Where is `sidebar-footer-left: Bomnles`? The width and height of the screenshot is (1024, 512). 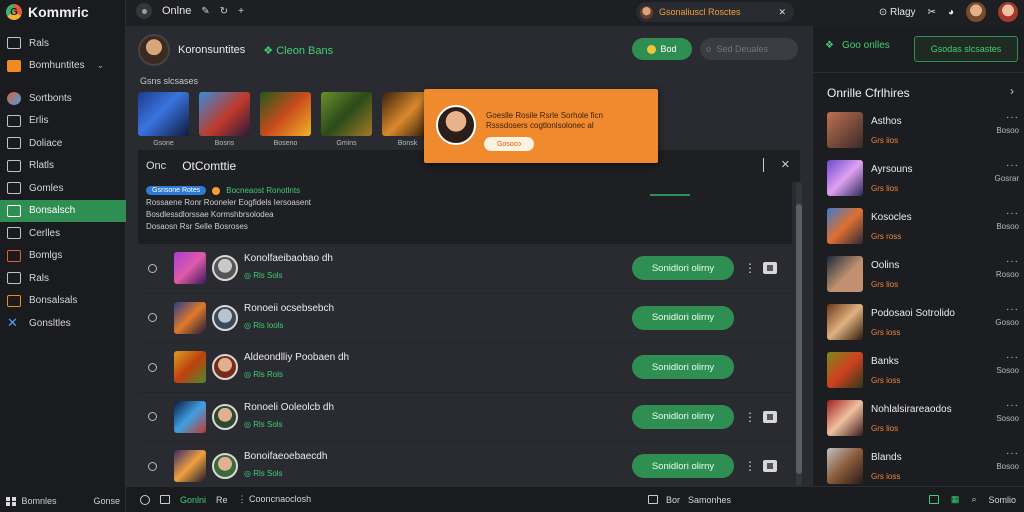 sidebar-footer-left: Bomnles is located at coordinates (31, 501).